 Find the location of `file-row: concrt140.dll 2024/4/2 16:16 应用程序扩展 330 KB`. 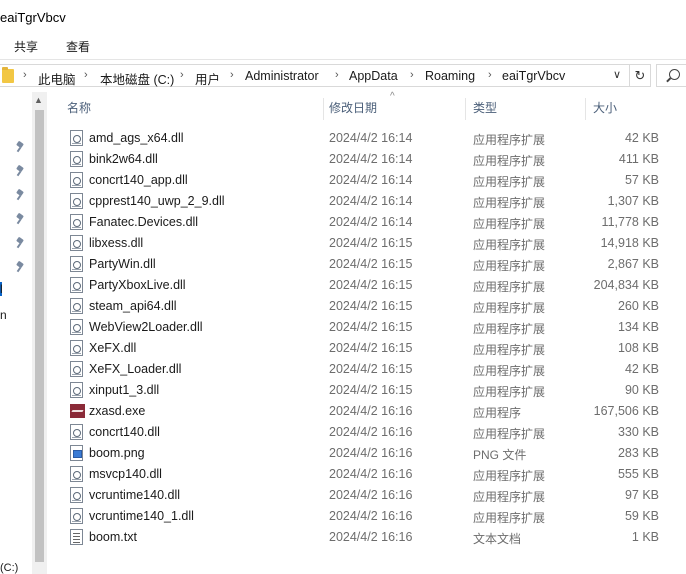

file-row: concrt140.dll 2024/4/2 16:16 应用程序扩展 330 KB is located at coordinates (366, 432).